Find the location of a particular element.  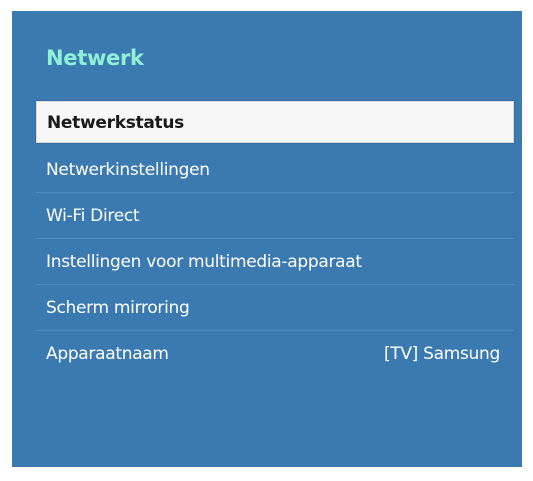

menu-item-device-name: Apparaatnaam [TV] Samsung is located at coordinates (275, 354).